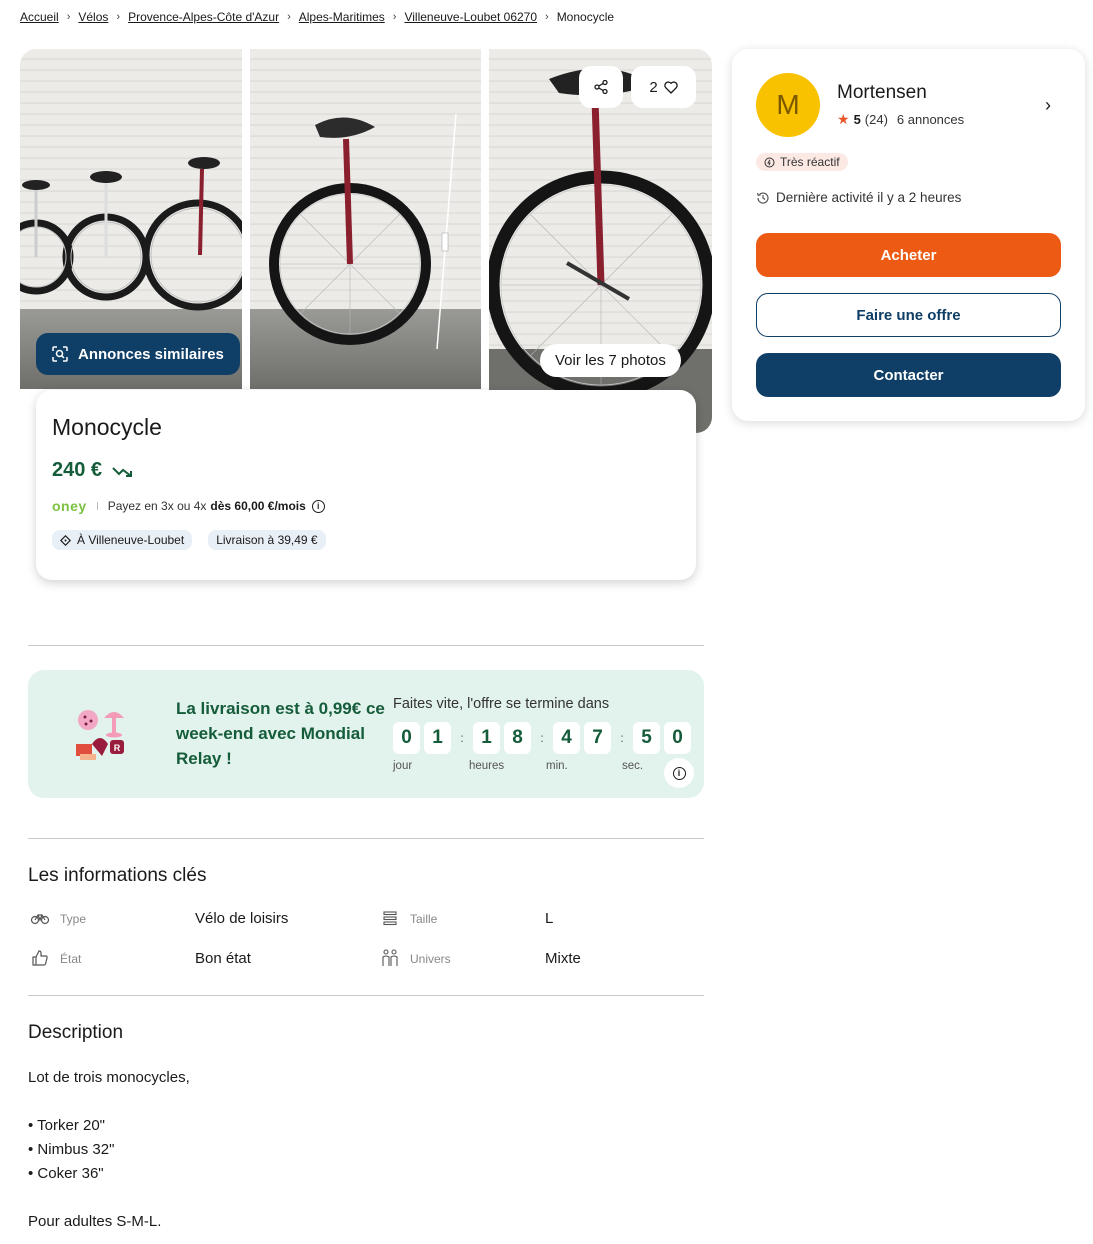  I want to click on seller-rating: ★ 5 (24) 6 annonces, so click(900, 119).